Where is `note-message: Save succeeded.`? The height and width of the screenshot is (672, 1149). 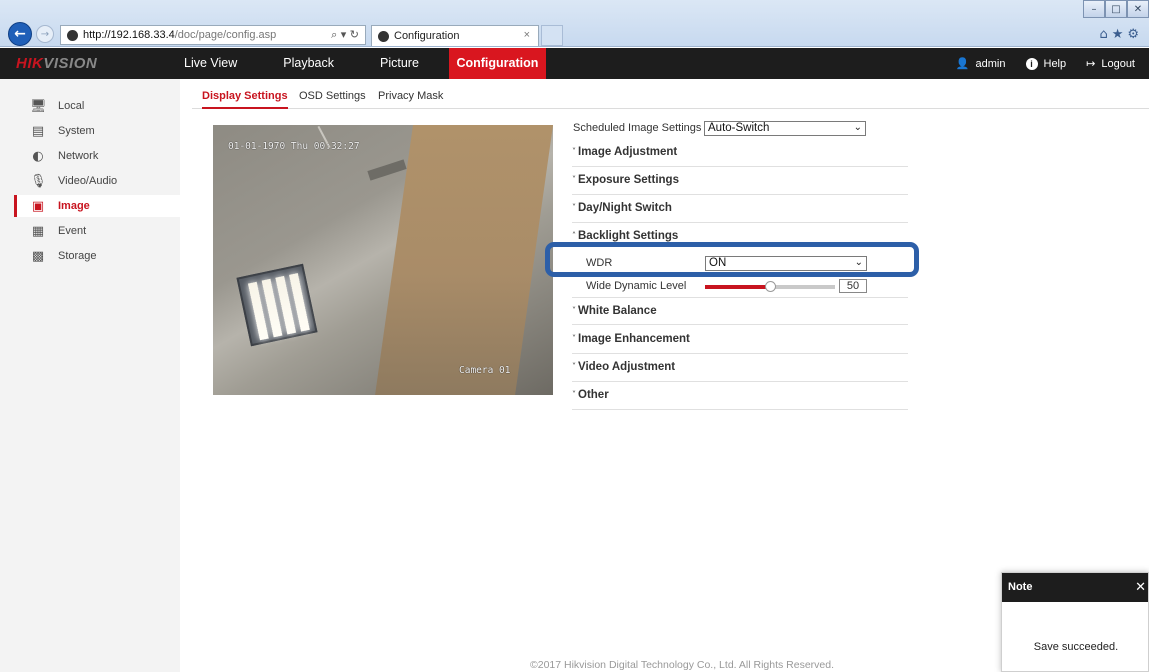
note-message: Save succeeded. is located at coordinates (1076, 647).